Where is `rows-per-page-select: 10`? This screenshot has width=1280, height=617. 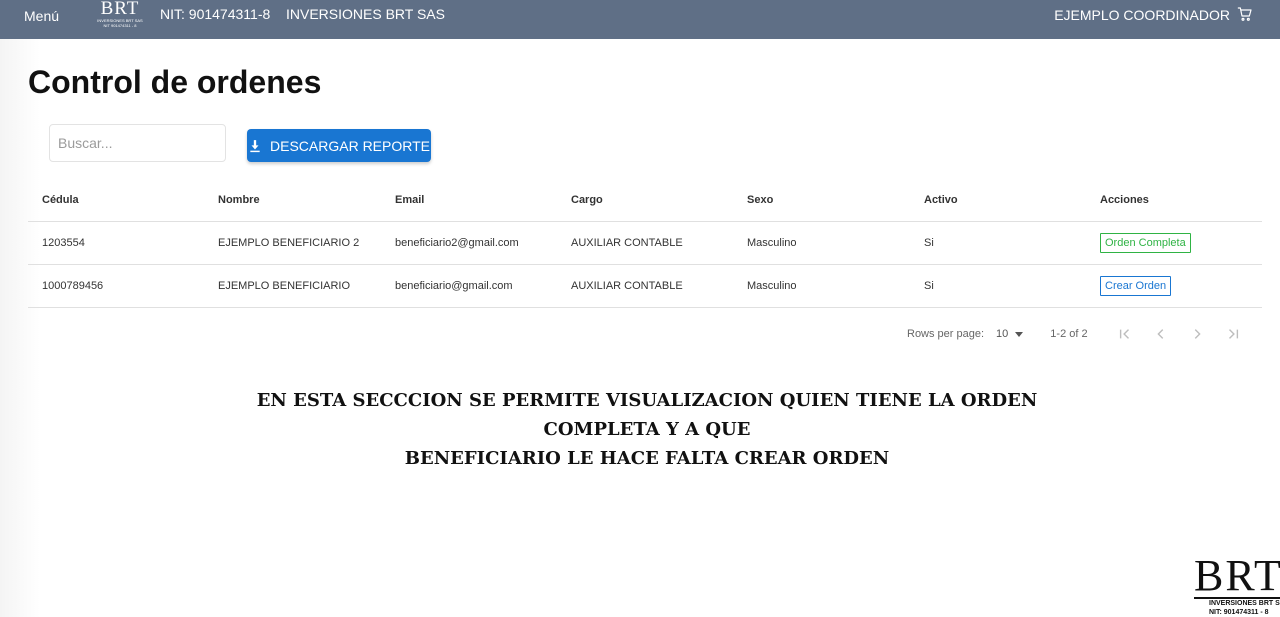
rows-per-page-select: 10 is located at coordinates (1010, 334).